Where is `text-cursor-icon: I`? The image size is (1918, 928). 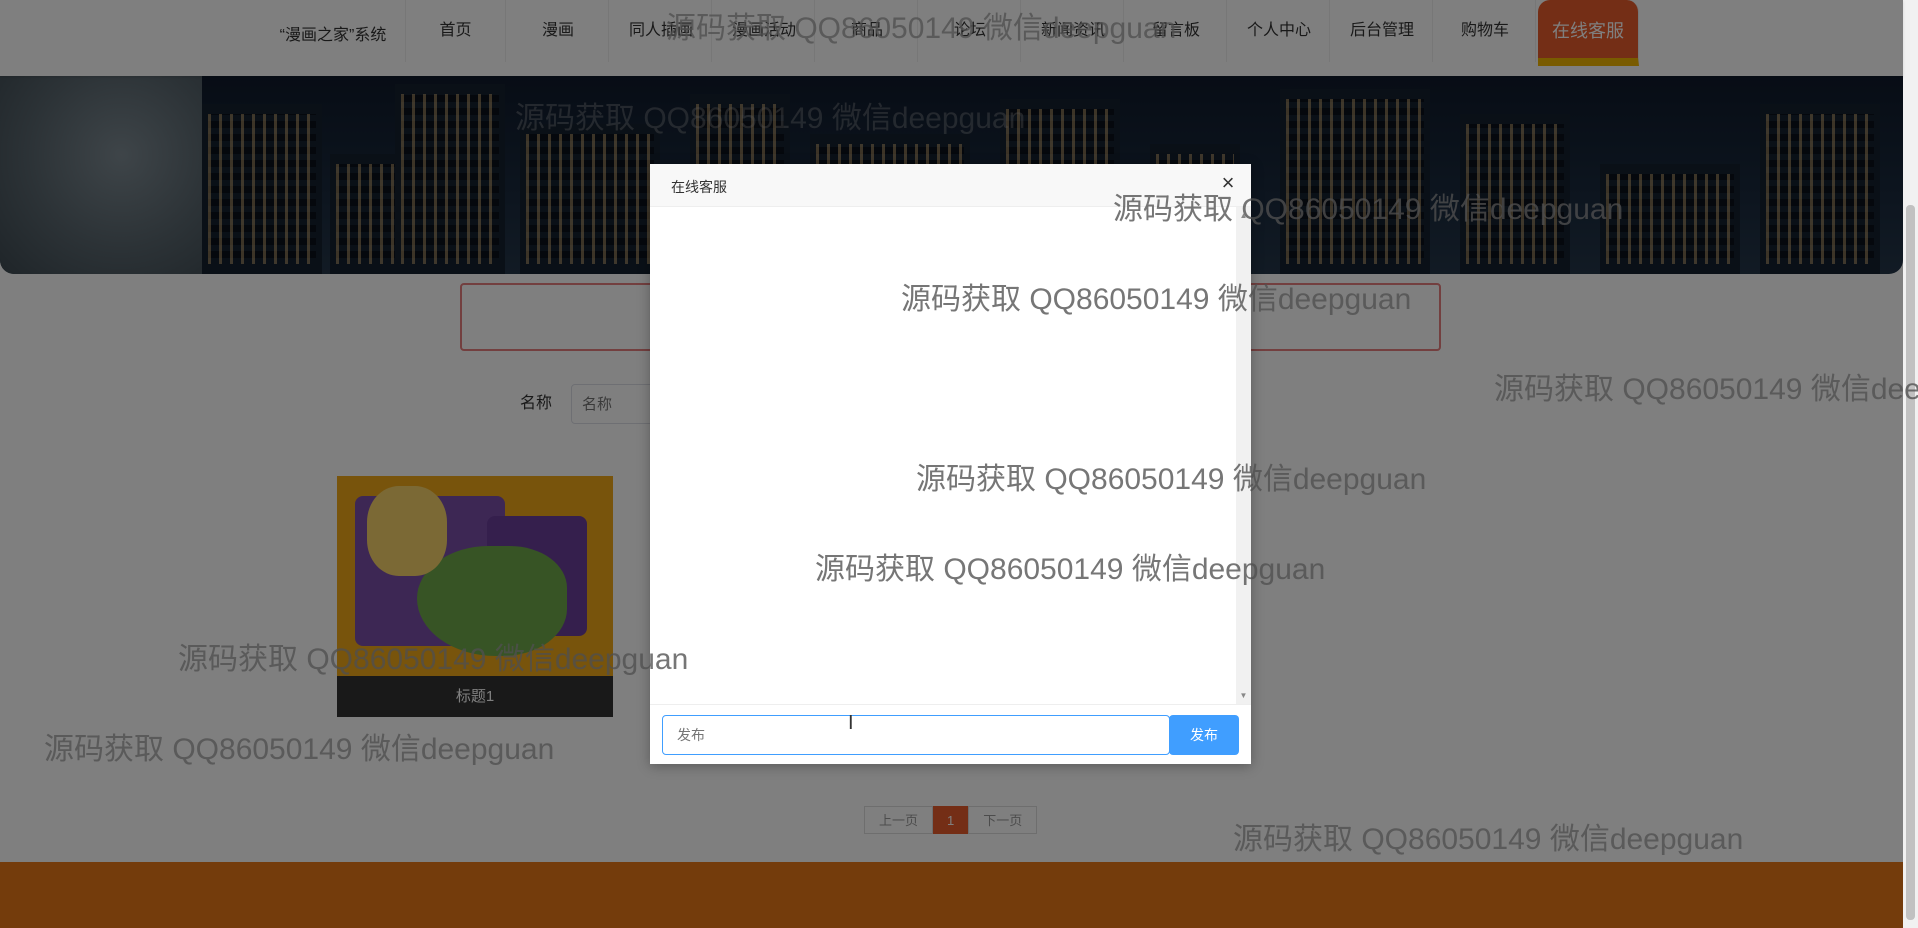 text-cursor-icon: I is located at coordinates (851, 723).